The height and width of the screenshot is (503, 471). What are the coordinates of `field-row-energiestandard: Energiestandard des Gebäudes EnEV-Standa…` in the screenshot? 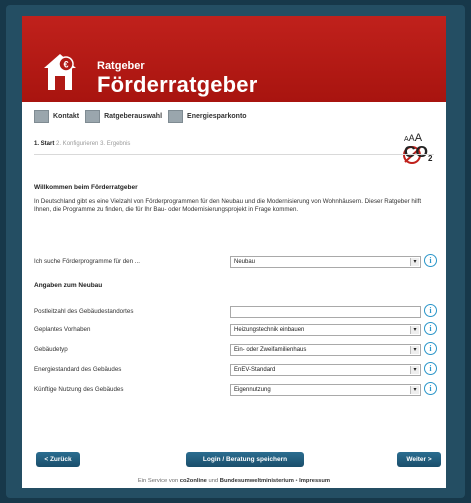 It's located at (235, 369).